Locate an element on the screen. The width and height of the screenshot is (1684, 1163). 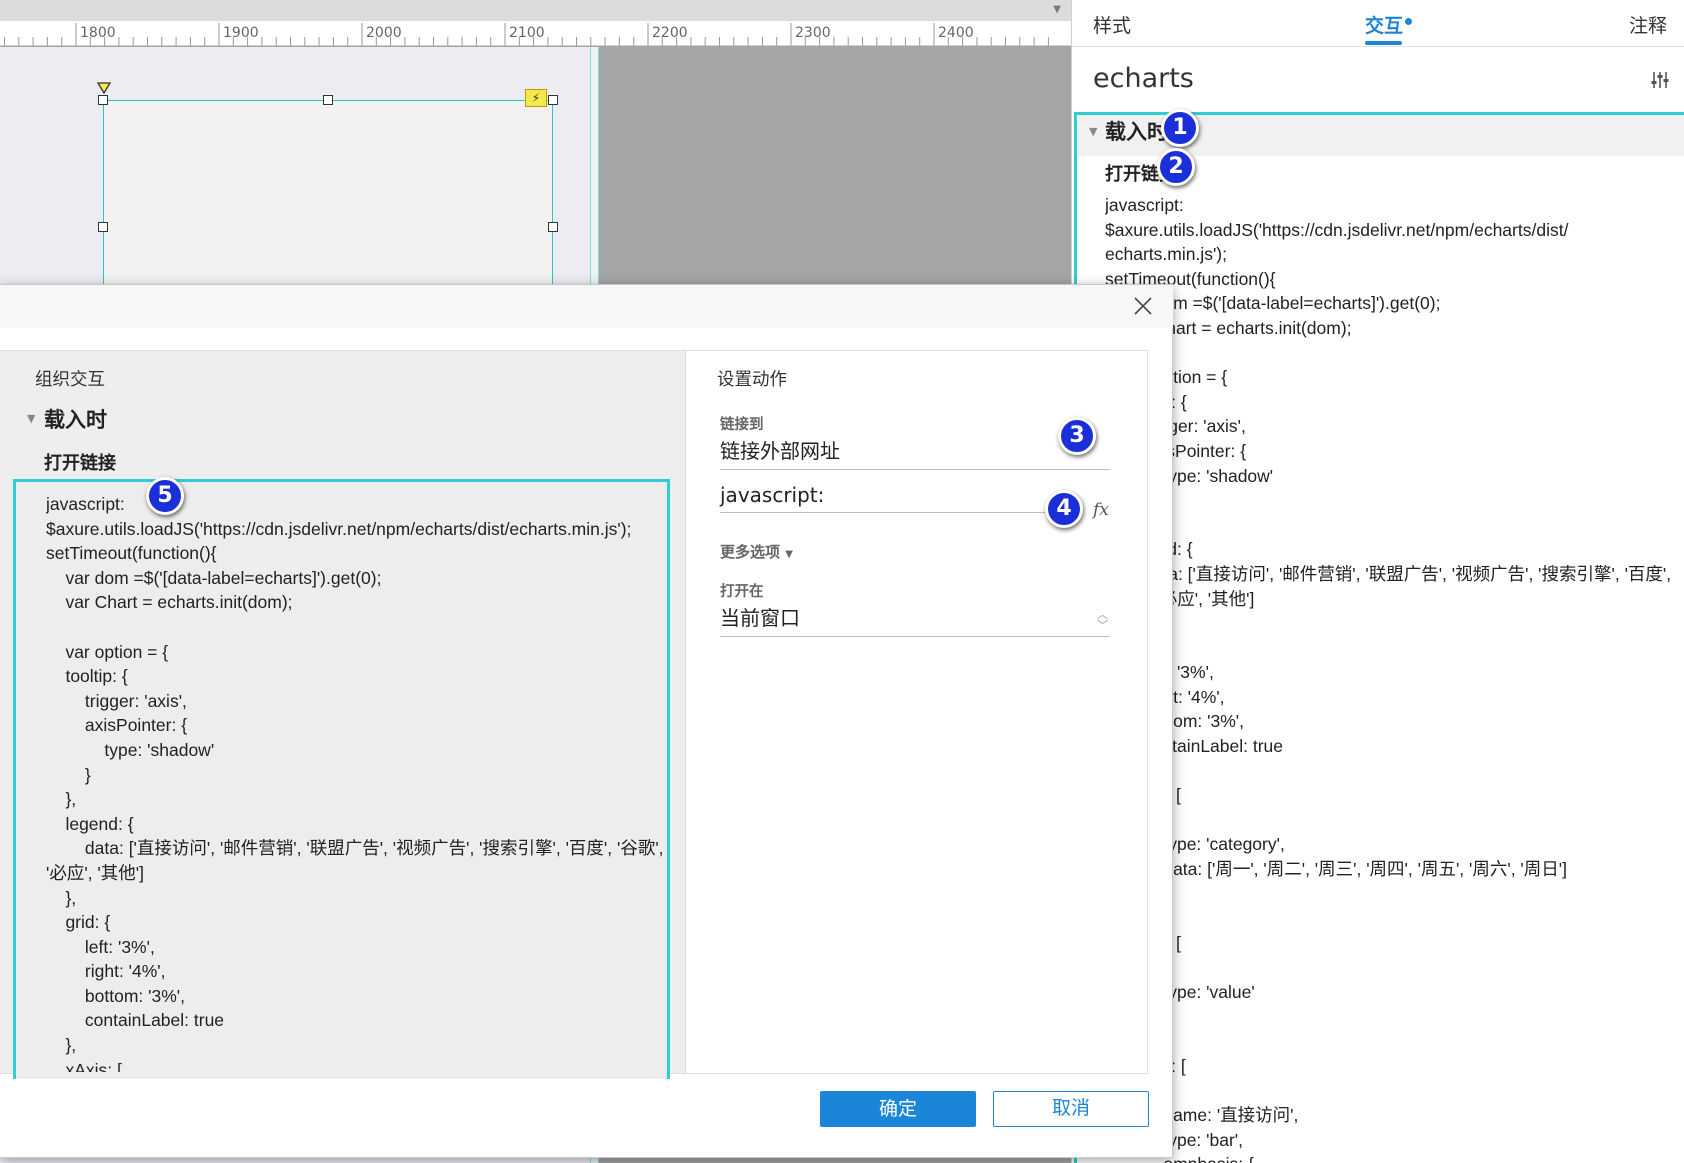
select-arrows-icon: ︿ ﹀ is located at coordinates (1102, 620).